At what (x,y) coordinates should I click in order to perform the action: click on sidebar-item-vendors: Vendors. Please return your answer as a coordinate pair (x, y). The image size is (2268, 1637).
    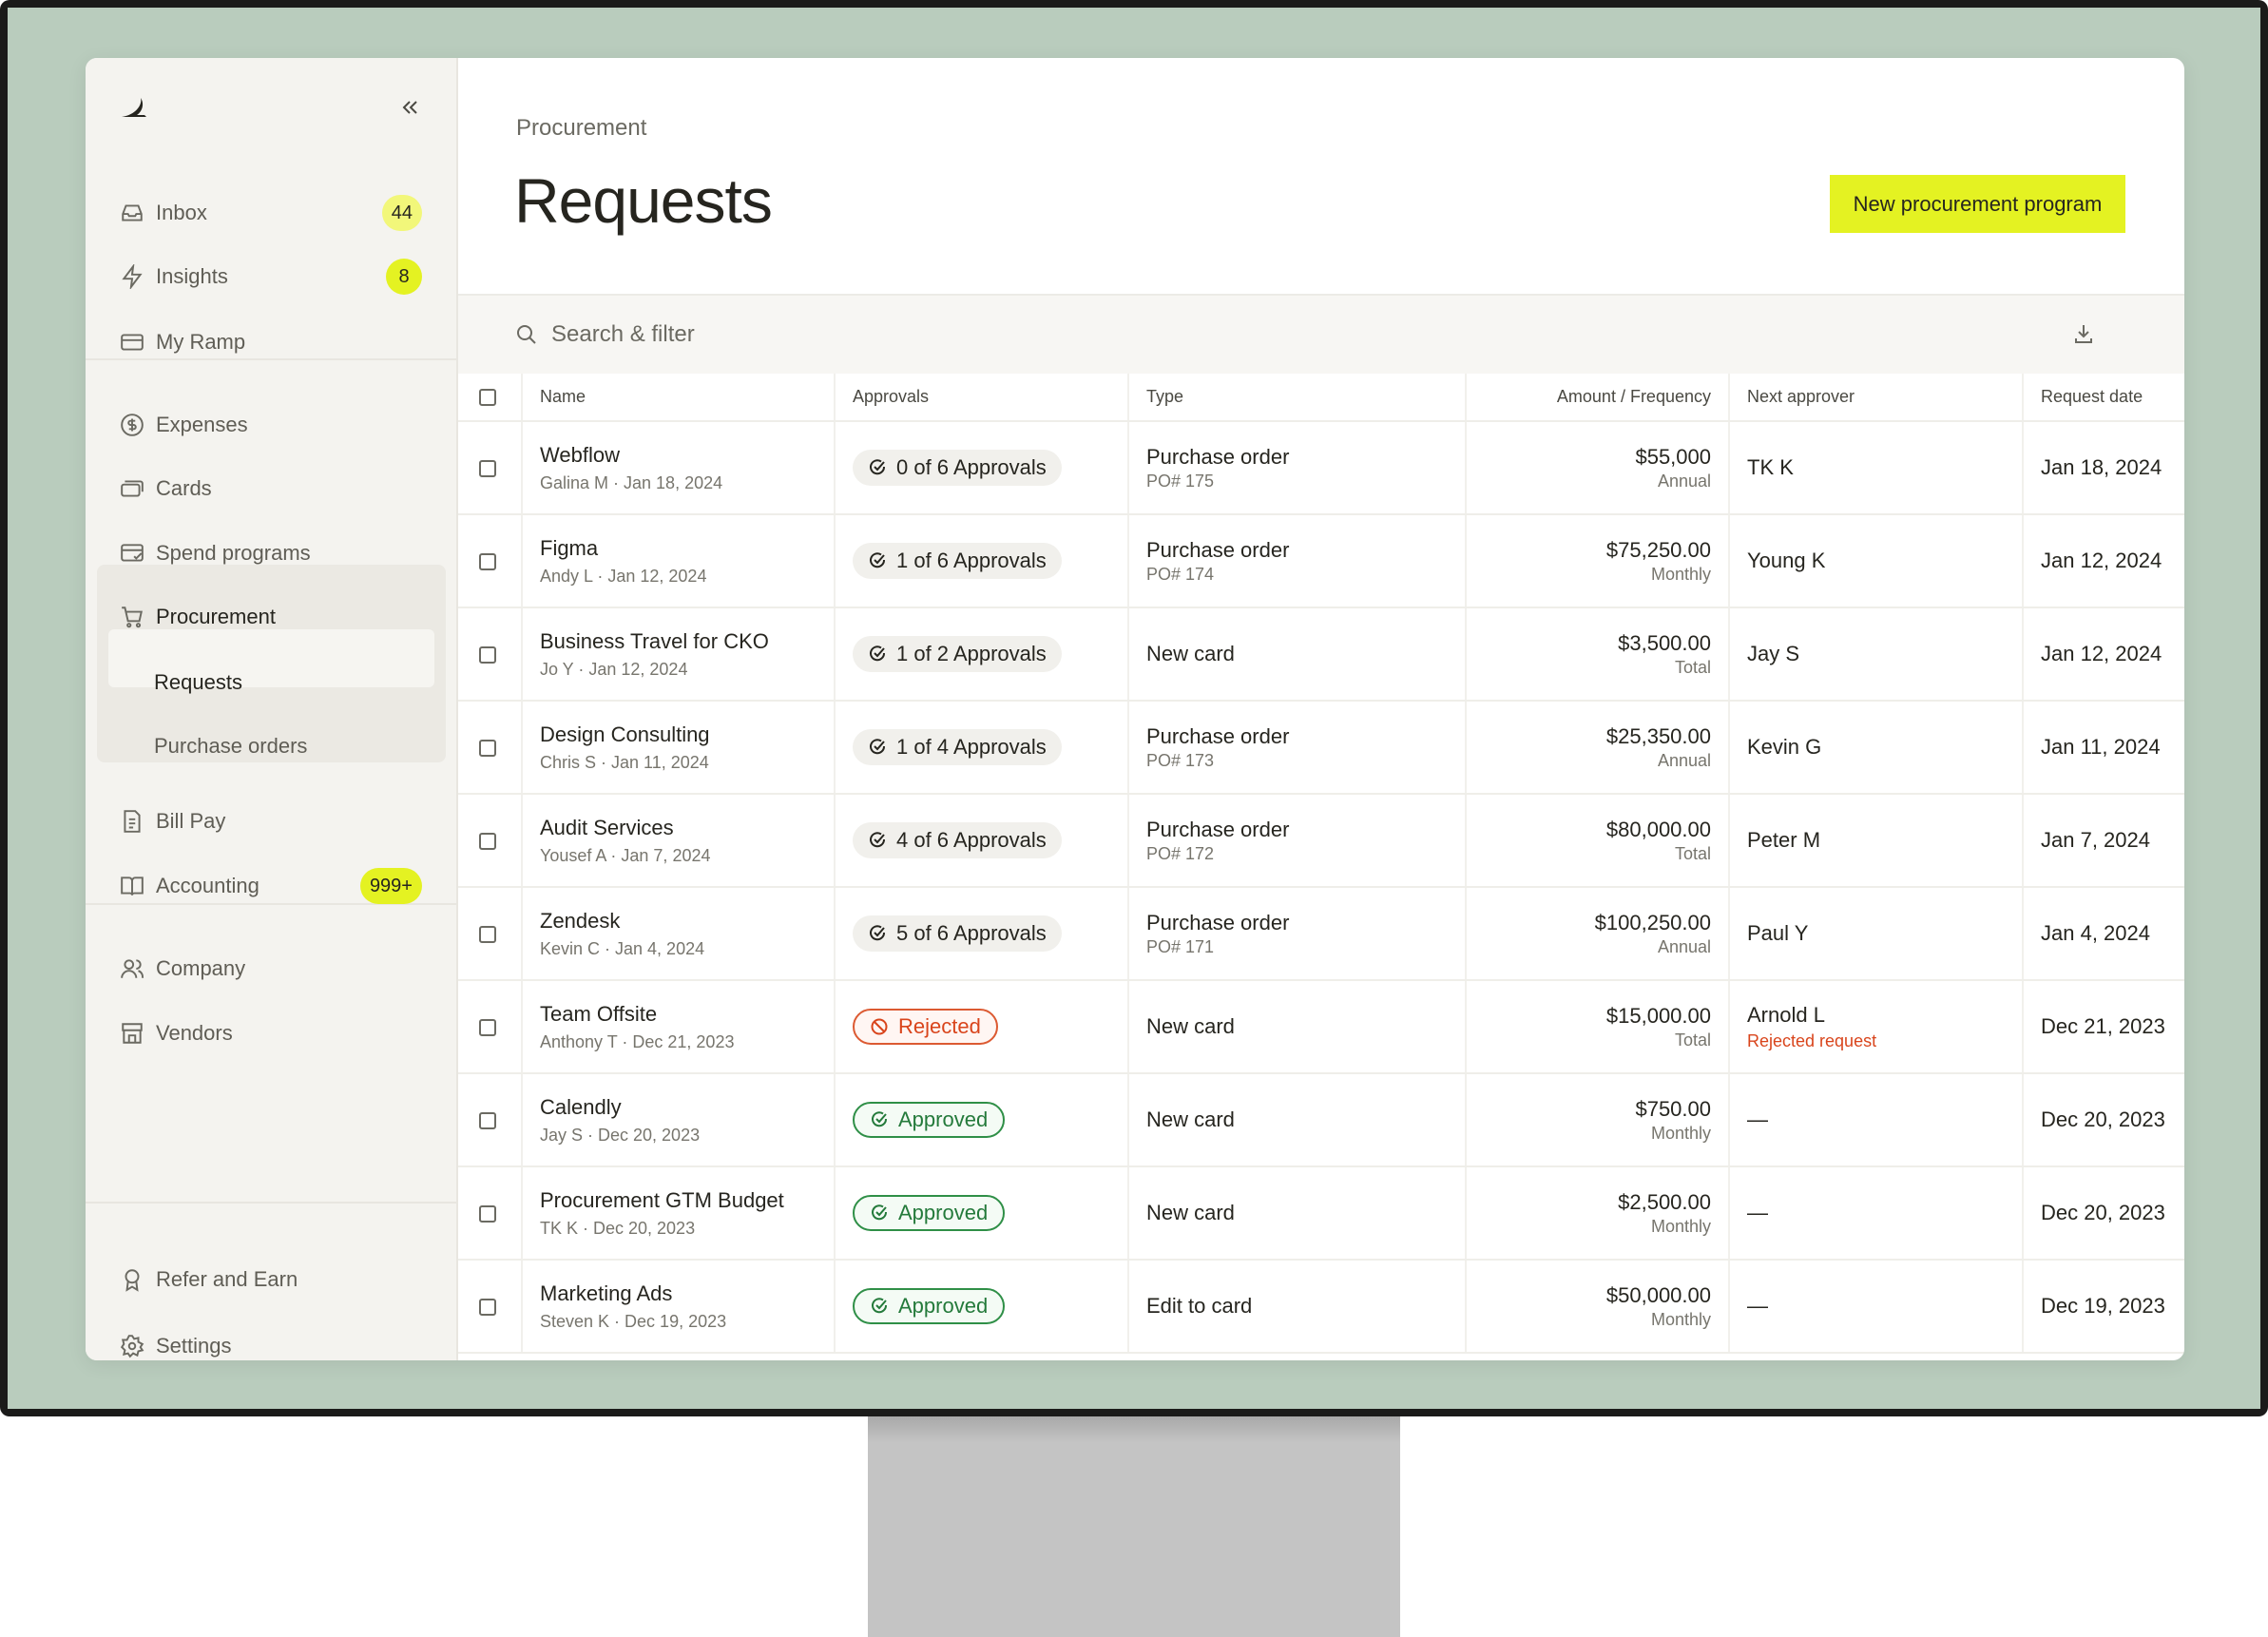
    Looking at the image, I should click on (271, 1034).